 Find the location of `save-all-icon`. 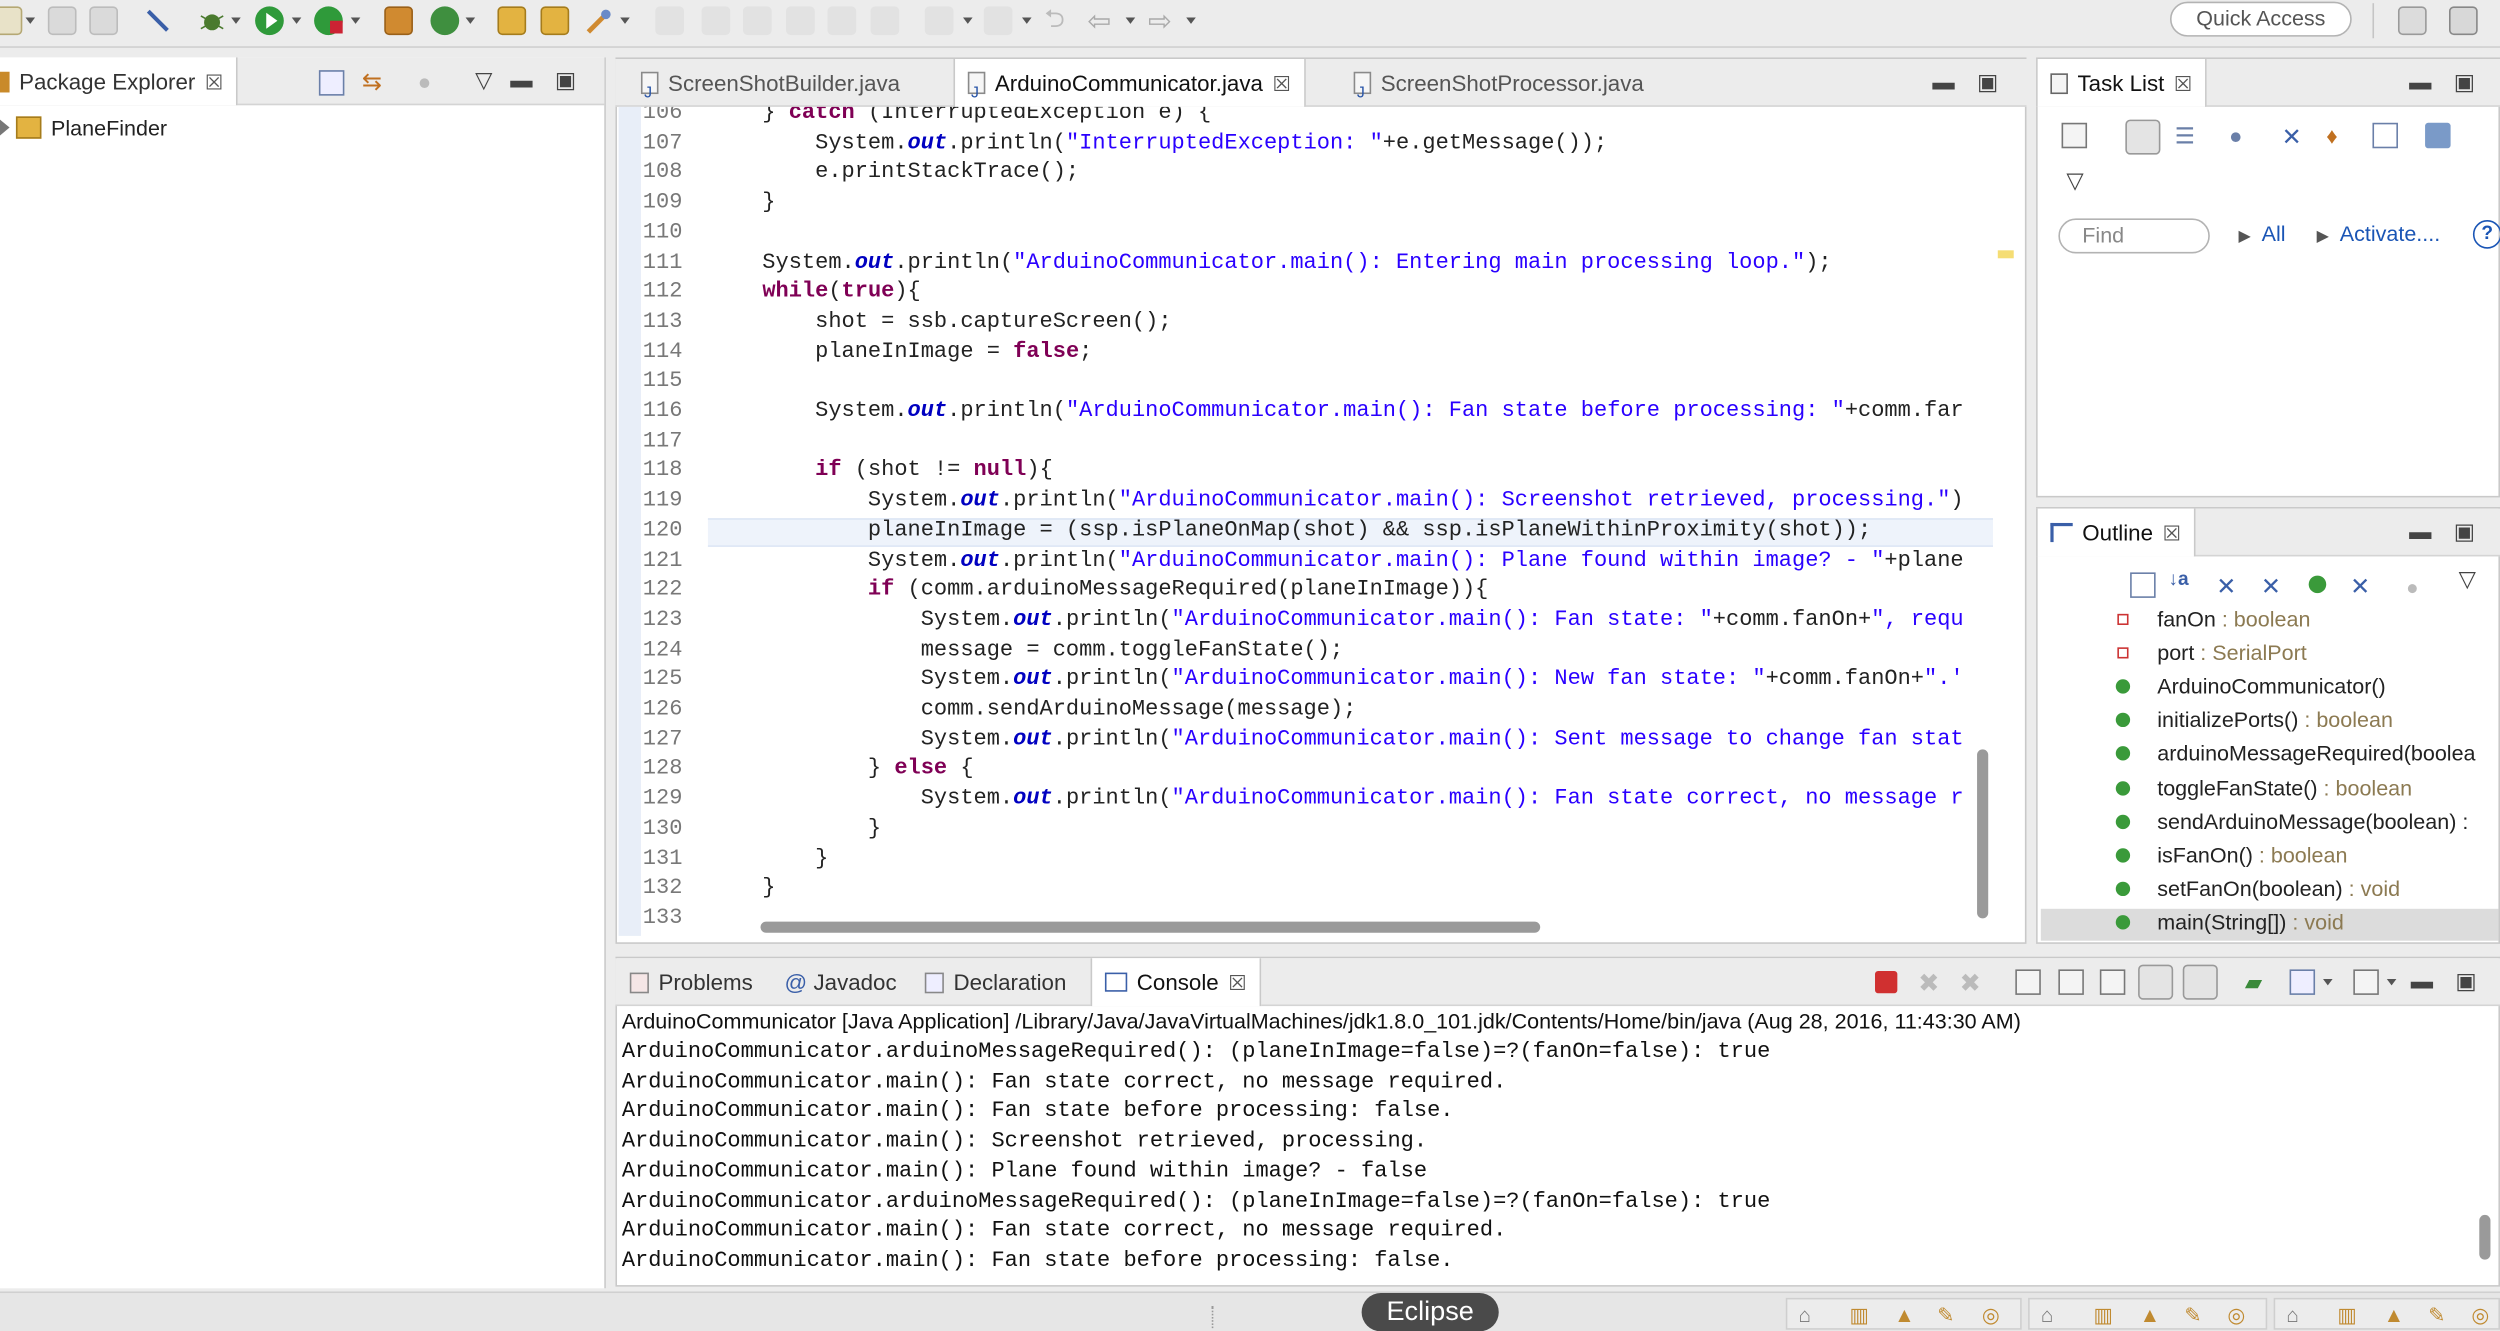

save-all-icon is located at coordinates (103, 21).